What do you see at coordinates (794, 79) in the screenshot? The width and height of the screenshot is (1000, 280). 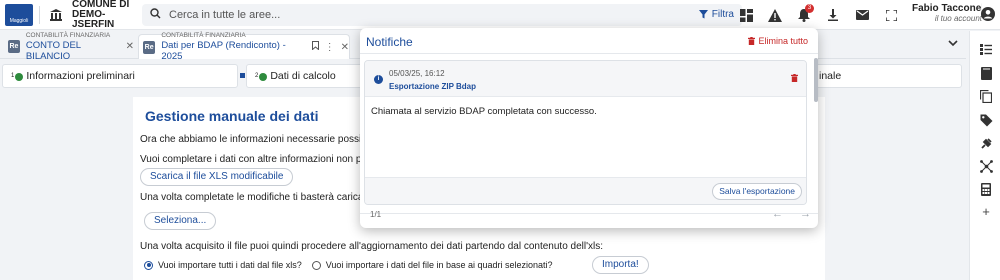 I see `delete-notification-icon` at bounding box center [794, 79].